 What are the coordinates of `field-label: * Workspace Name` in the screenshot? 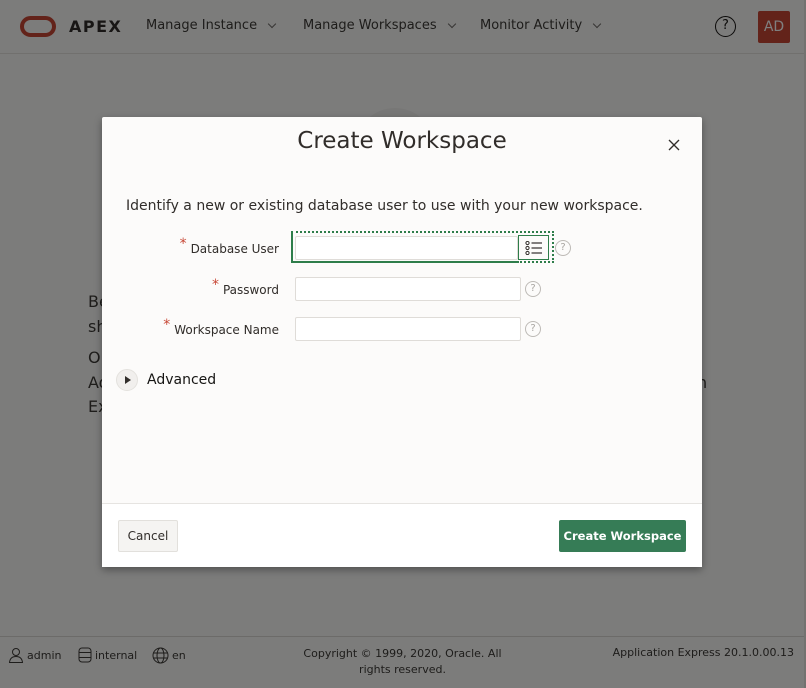 It's located at (221, 327).